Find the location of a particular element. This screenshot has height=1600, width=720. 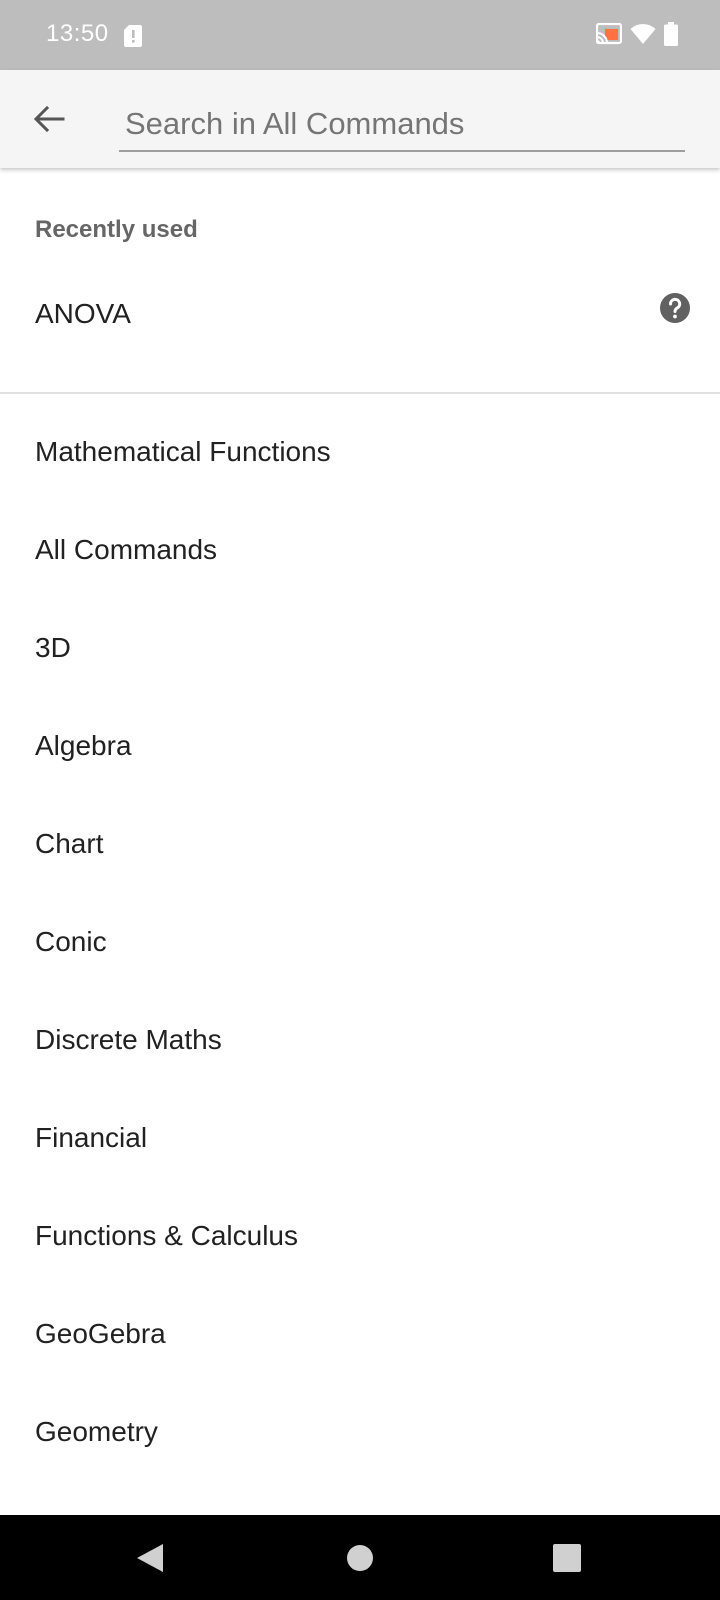

category-item-all-commands: All Commands is located at coordinates (360, 541).